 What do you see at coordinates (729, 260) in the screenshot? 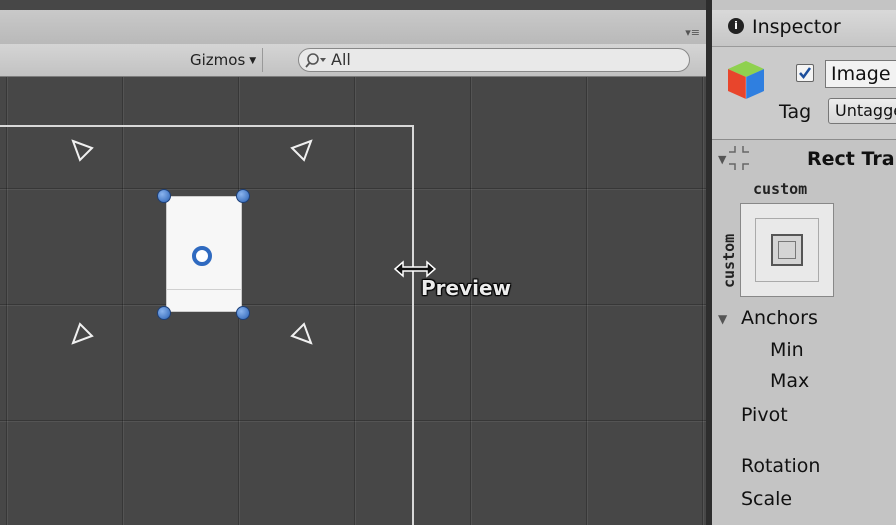
I see `anchor-preset-vertical-text: custom` at bounding box center [729, 260].